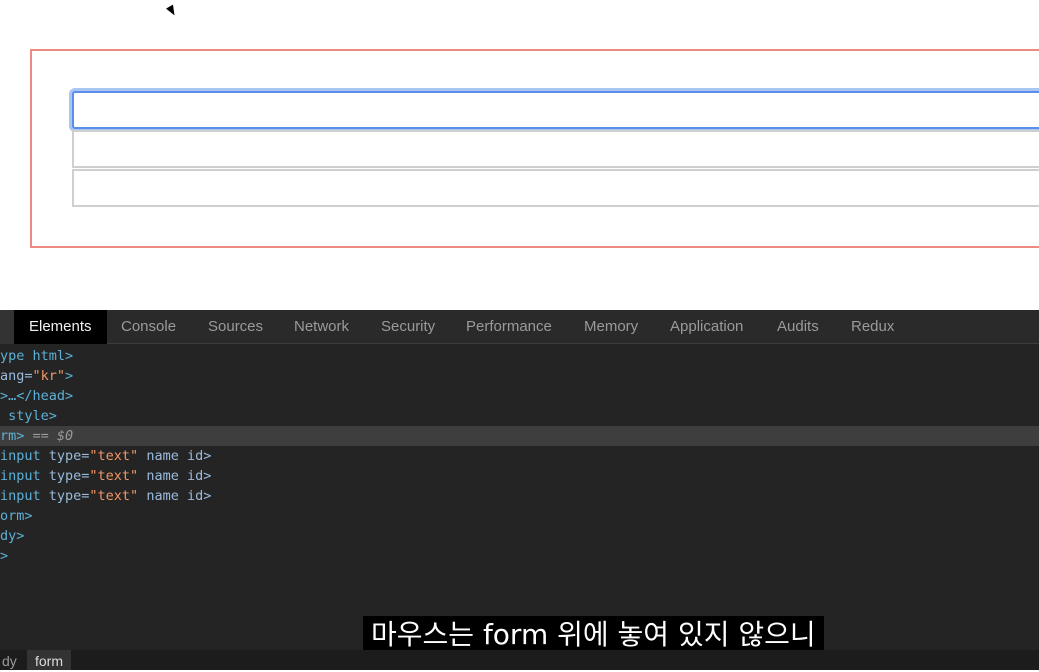  I want to click on video-subtitle: 마우스는 form 위에 놓여 있지 않으니, so click(593, 635).